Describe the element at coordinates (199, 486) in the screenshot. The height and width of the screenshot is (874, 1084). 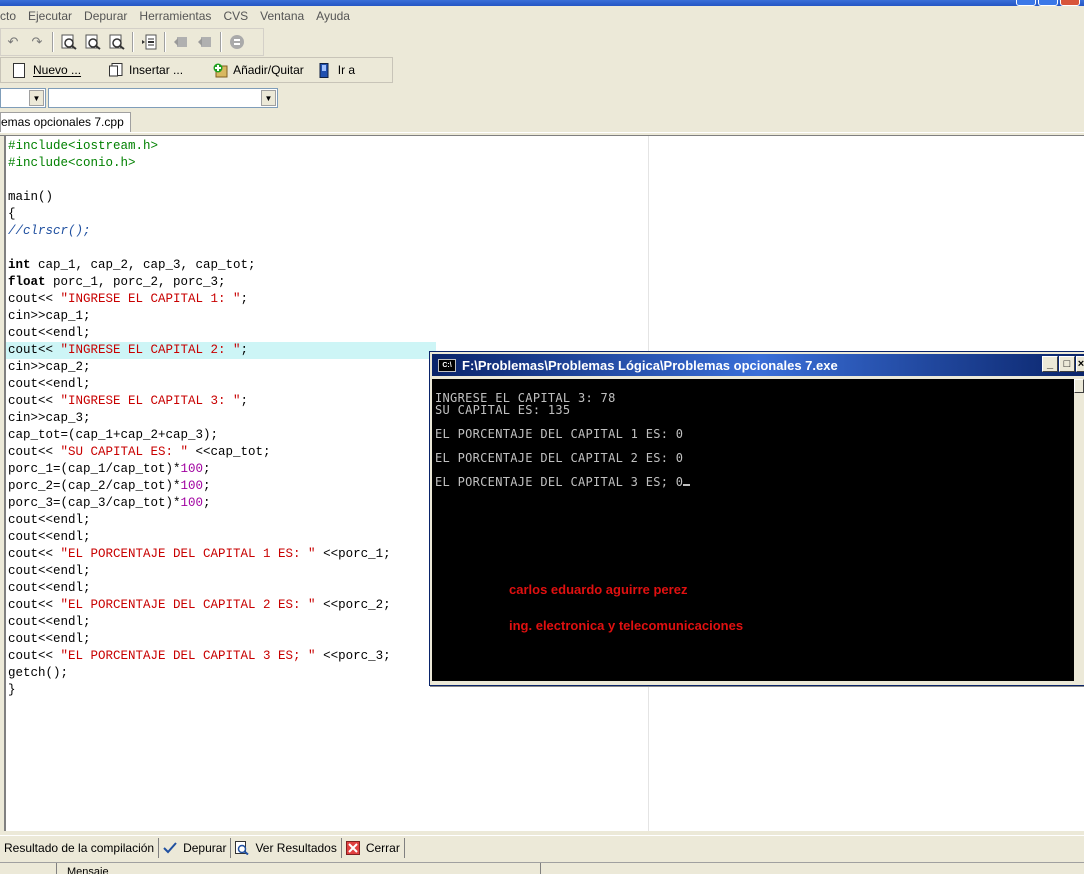
I see `code-line: porc_2=(cap_2/cap_tot)*100;` at that location.